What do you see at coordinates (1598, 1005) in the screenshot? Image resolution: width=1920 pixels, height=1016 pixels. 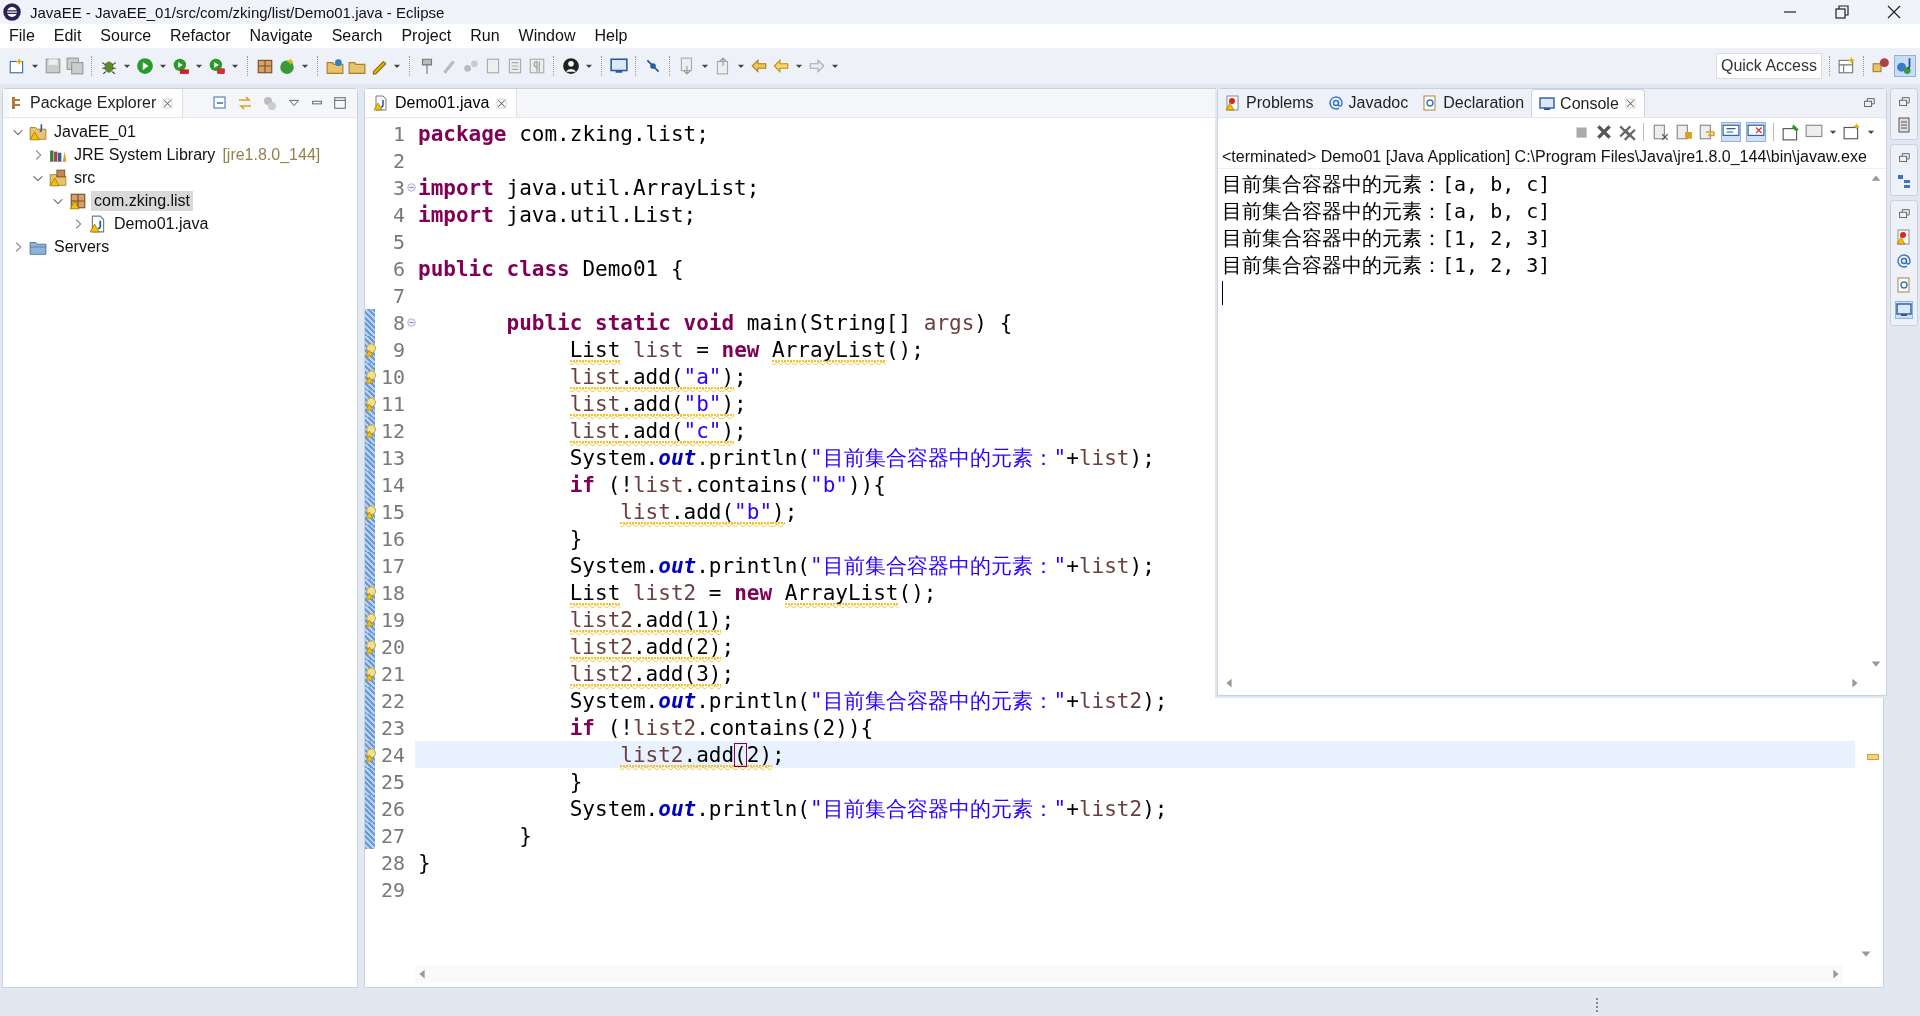 I see `status-bar-grip` at bounding box center [1598, 1005].